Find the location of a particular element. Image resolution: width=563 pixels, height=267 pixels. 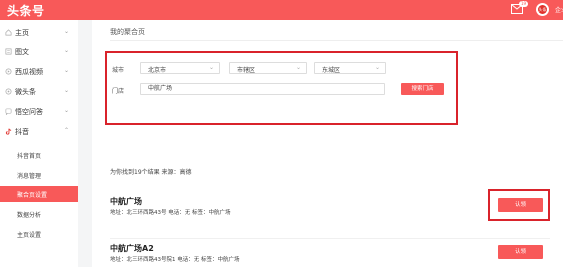

sidebar-subitem-analytics: 数据分析 is located at coordinates (39, 214).